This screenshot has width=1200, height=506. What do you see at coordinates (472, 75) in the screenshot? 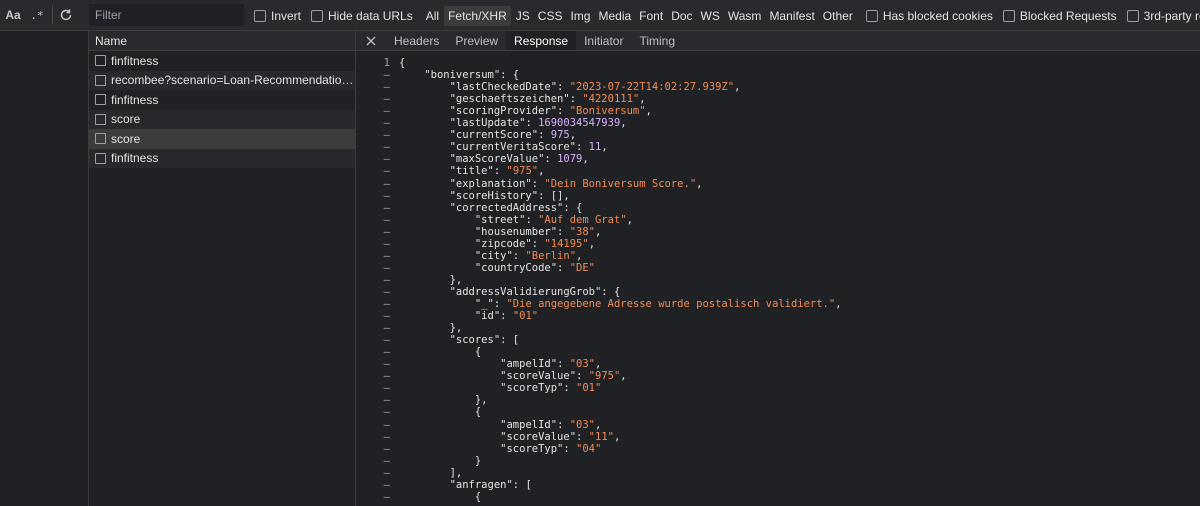
I see `line-text: "boniversum": {` at bounding box center [472, 75].